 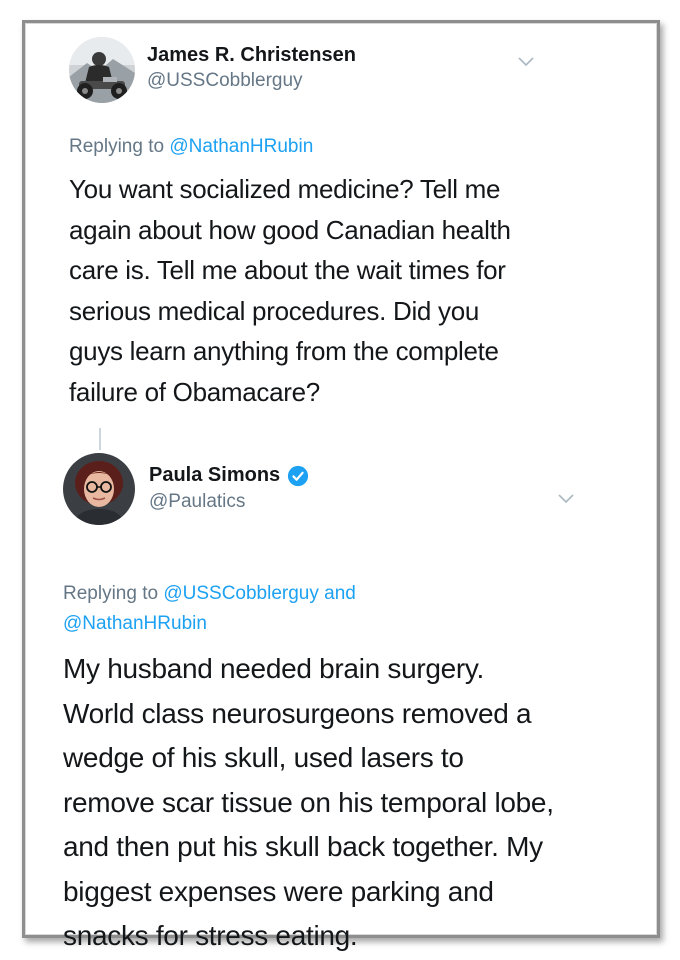 I want to click on display-name: Paula Simons, so click(x=229, y=475).